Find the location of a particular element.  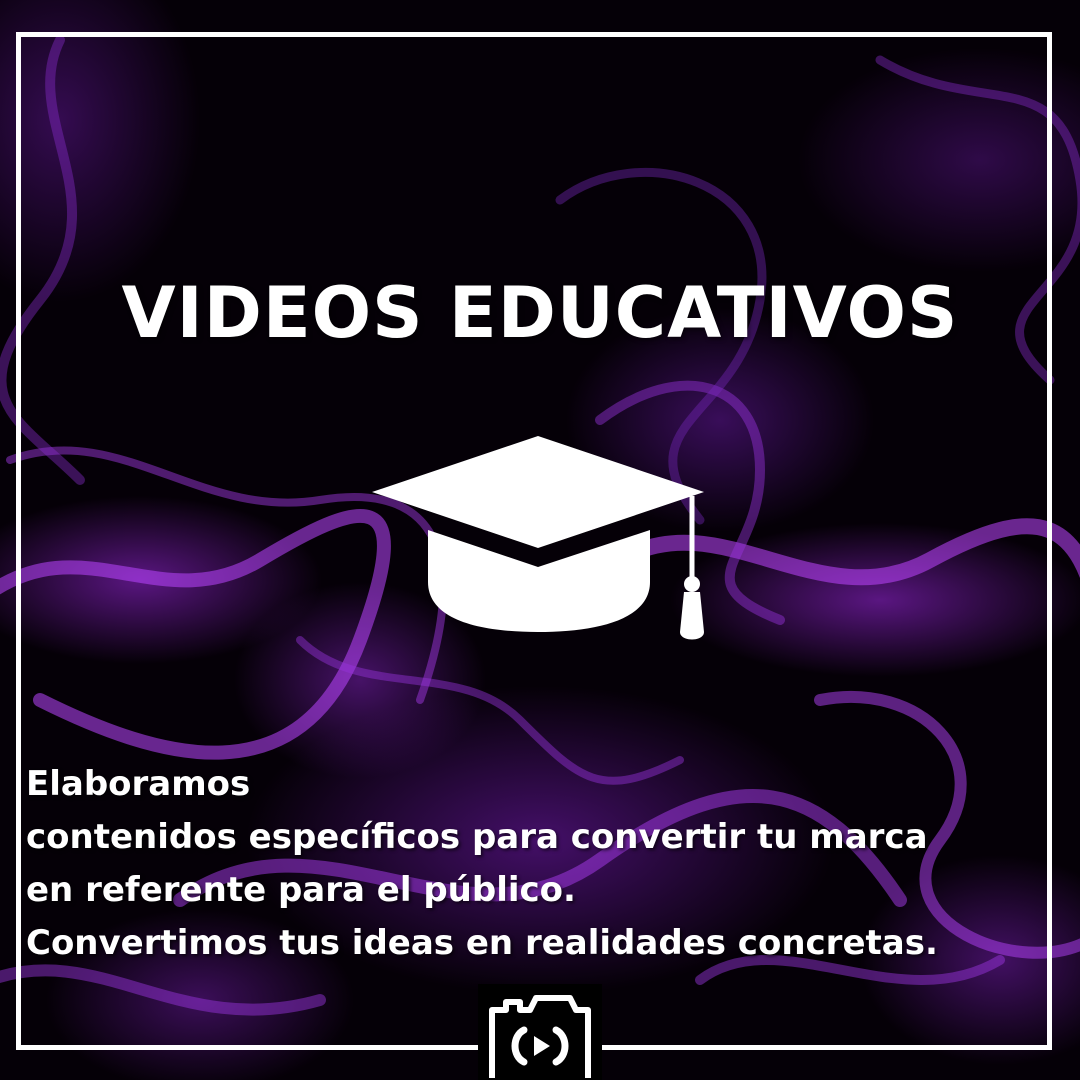

page-title: VIDEOS EDUCATIVOS is located at coordinates (540, 313).